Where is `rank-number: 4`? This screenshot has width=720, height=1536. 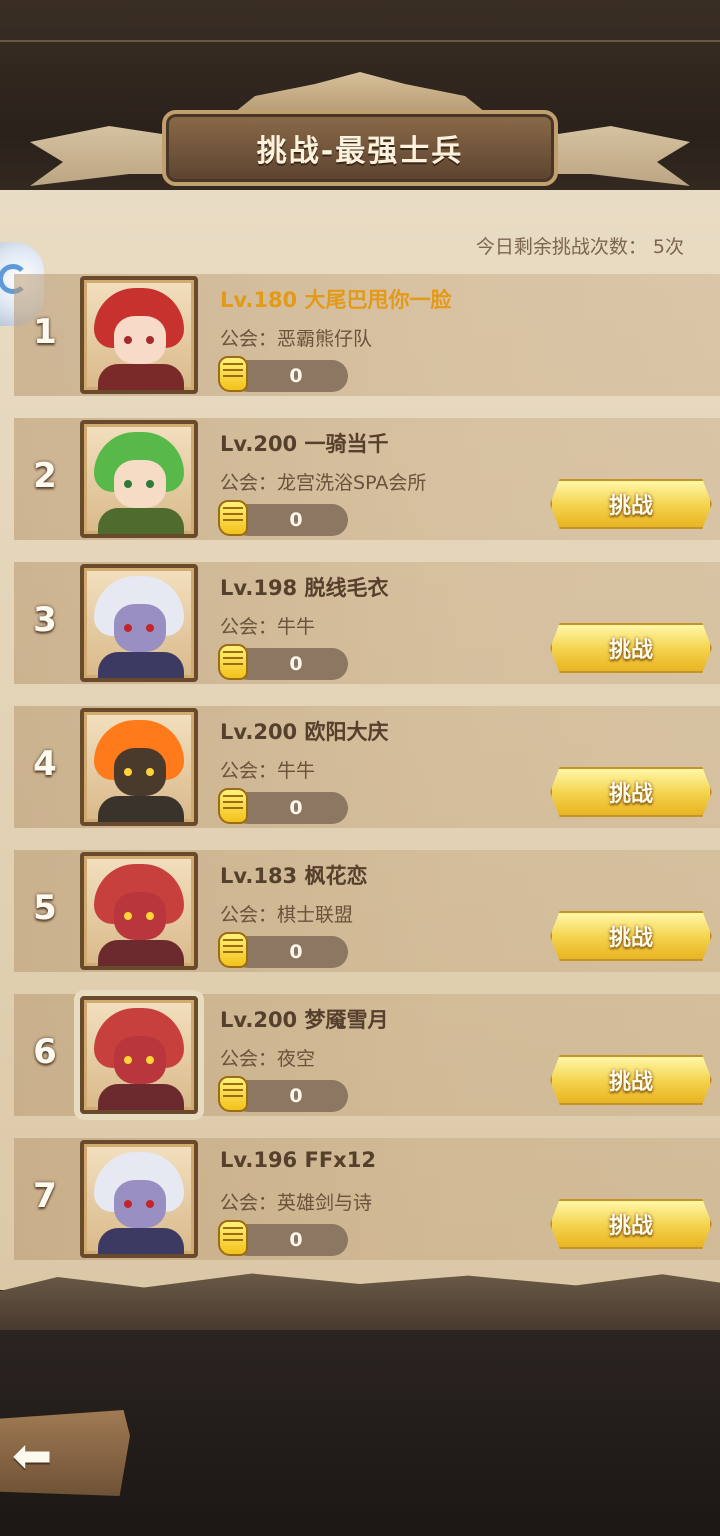 rank-number: 4 is located at coordinates (45, 764).